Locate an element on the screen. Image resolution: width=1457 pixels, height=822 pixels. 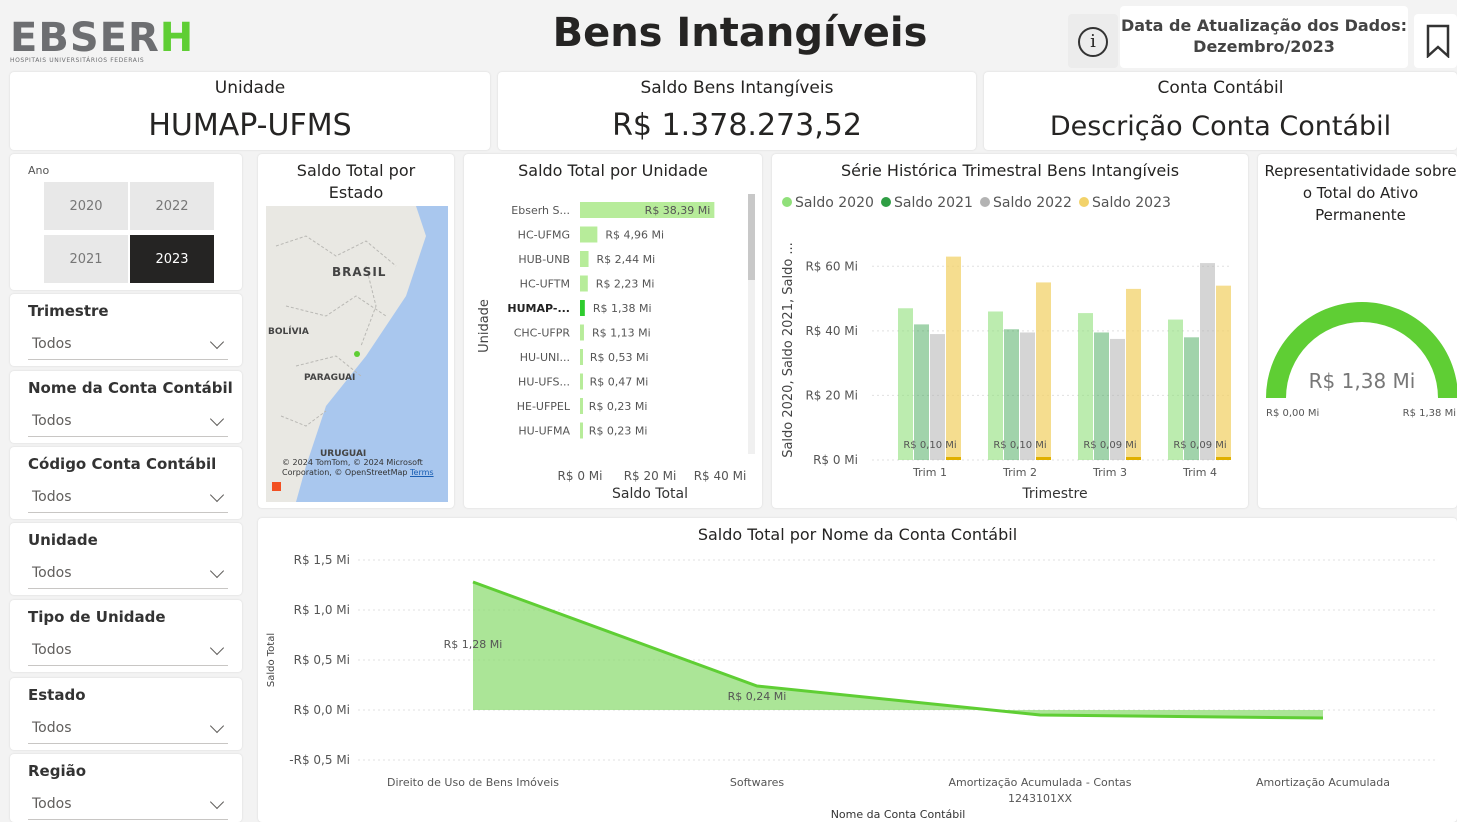
y-tick-label: HUB-UNB is located at coordinates (544, 259).